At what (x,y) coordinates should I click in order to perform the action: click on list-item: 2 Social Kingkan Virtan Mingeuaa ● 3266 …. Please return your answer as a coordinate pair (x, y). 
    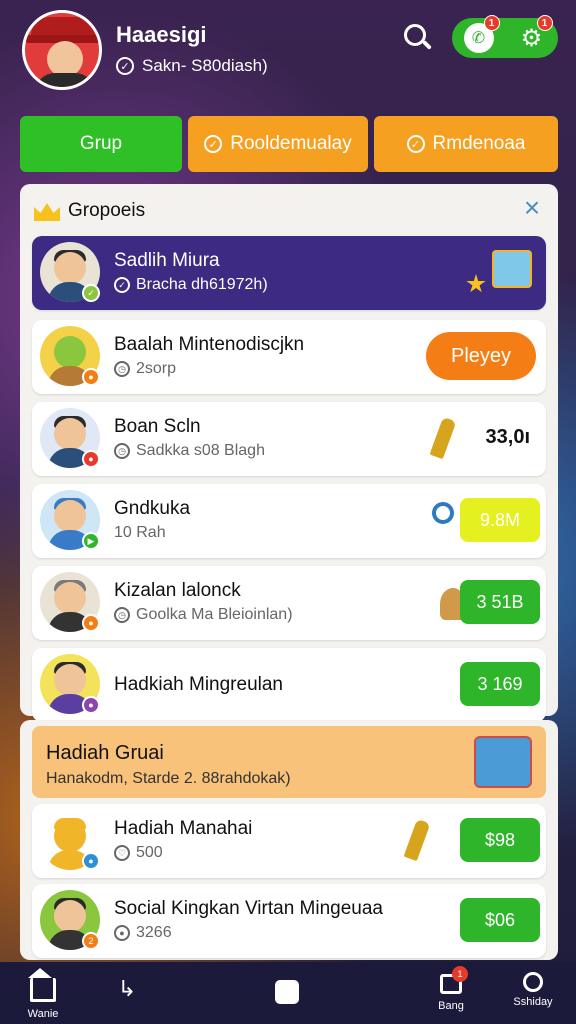
    Looking at the image, I should click on (289, 921).